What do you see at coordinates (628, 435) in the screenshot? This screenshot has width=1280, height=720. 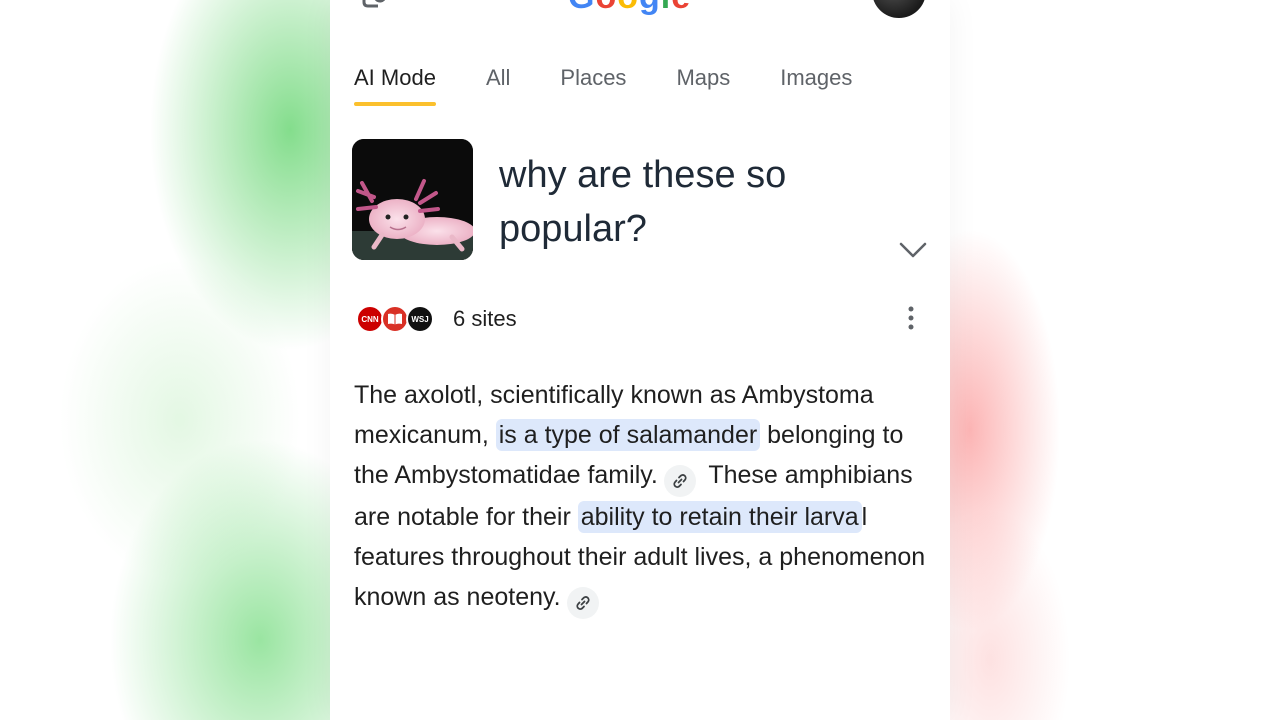 I see `cited-highlight: is a type of salamander` at bounding box center [628, 435].